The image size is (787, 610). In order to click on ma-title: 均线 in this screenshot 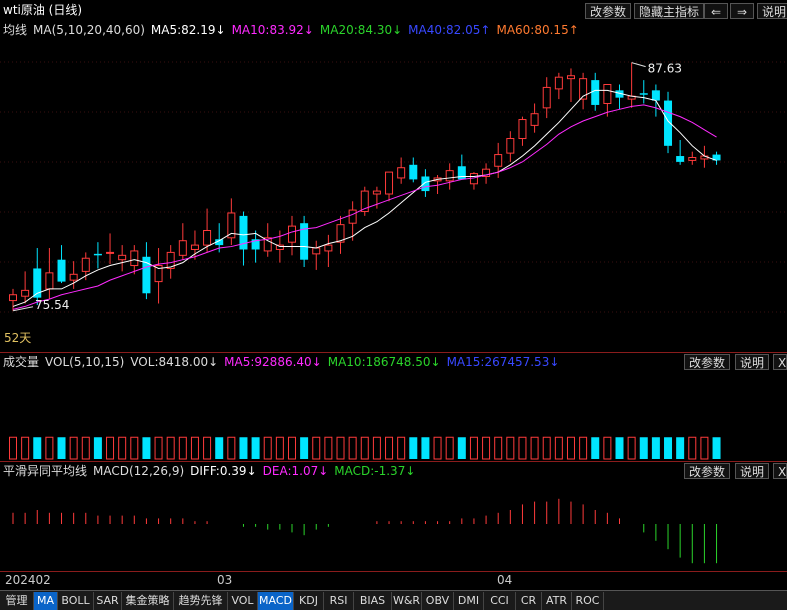, I will do `click(15, 30)`.